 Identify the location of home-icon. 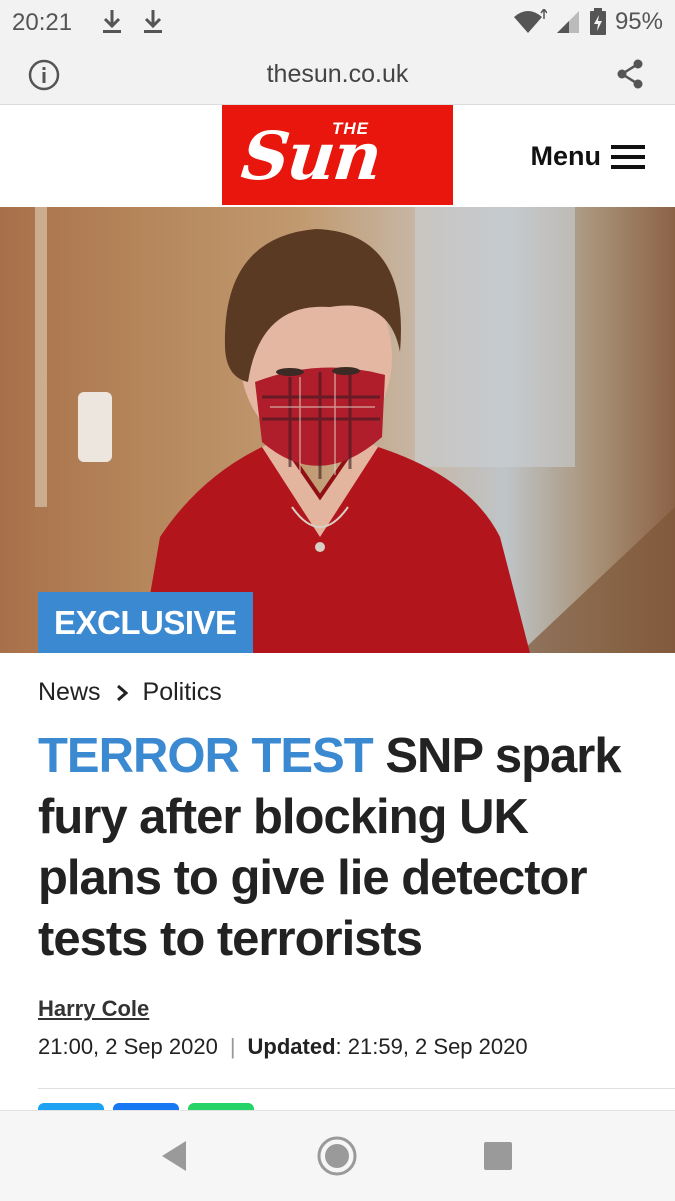
(337, 1156).